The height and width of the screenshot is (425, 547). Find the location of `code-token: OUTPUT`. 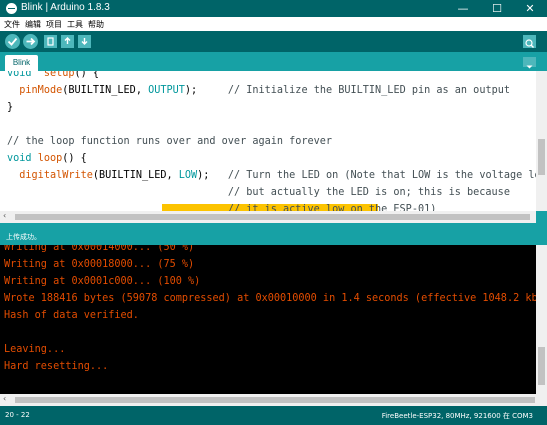

code-token: OUTPUT is located at coordinates (166, 90).